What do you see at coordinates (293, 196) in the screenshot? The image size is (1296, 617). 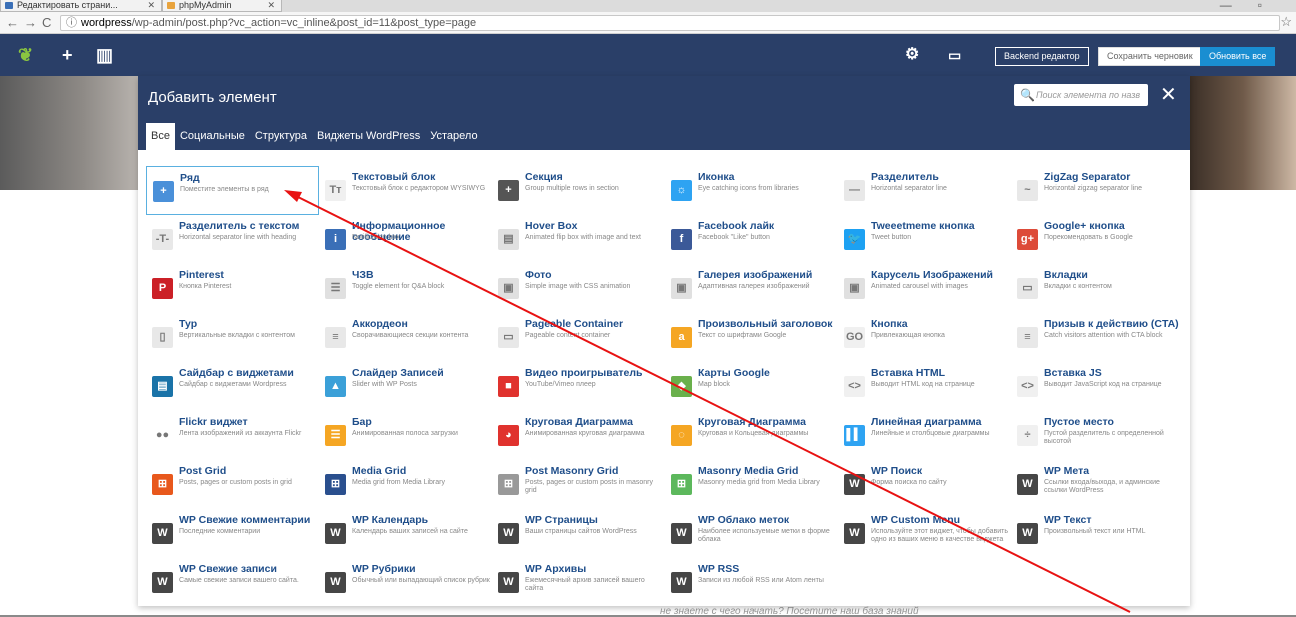 I see `arrow-head` at bounding box center [293, 196].